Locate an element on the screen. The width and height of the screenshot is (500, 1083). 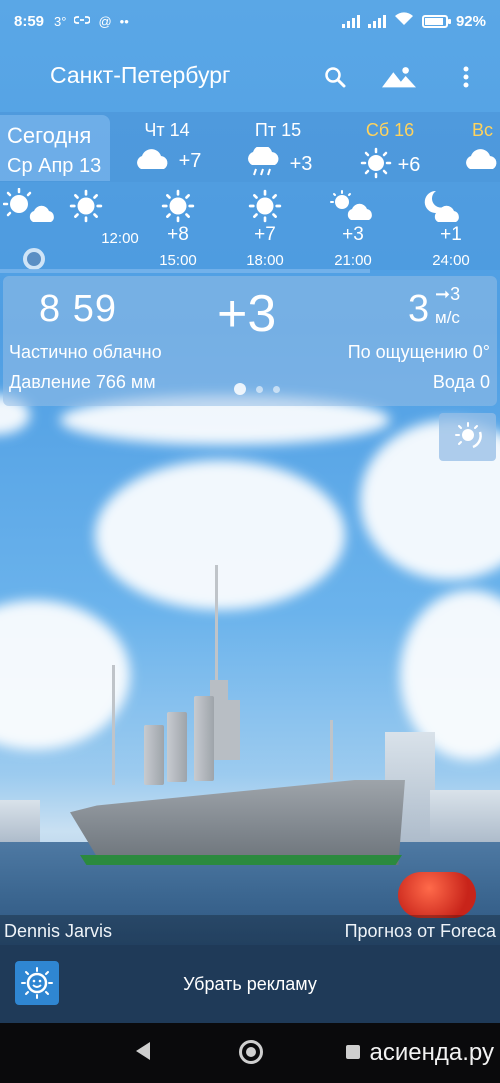
hour-temp: +1 is located at coordinates (451, 234).